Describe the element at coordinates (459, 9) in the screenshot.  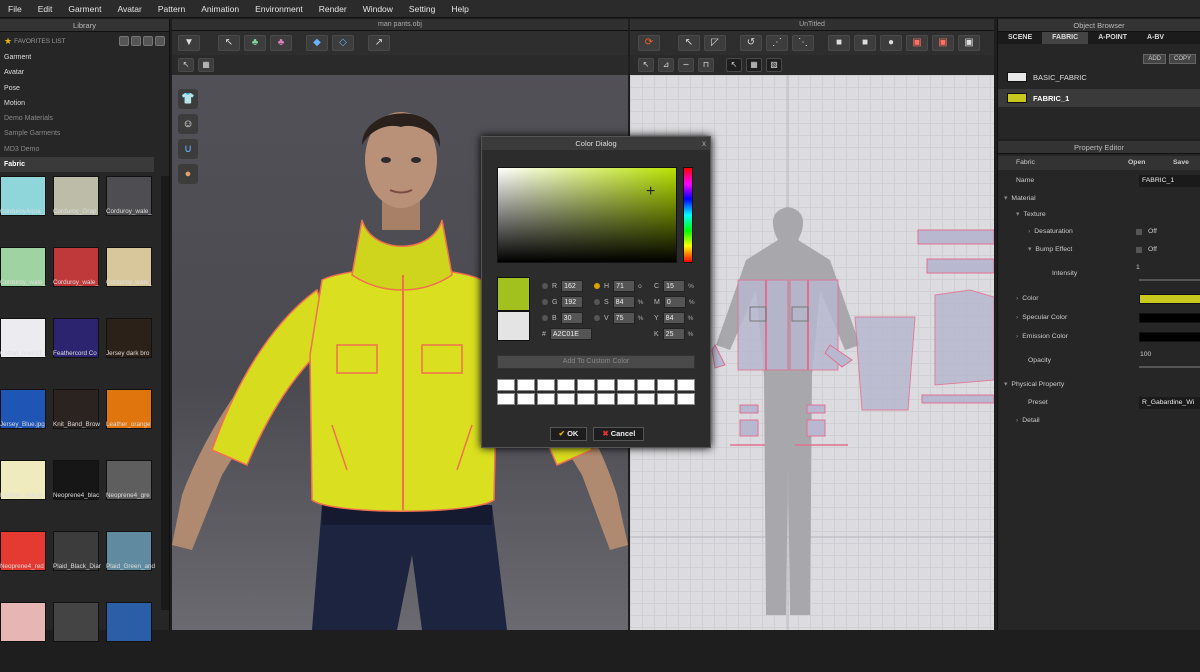
I see `menu-item: Help` at that location.